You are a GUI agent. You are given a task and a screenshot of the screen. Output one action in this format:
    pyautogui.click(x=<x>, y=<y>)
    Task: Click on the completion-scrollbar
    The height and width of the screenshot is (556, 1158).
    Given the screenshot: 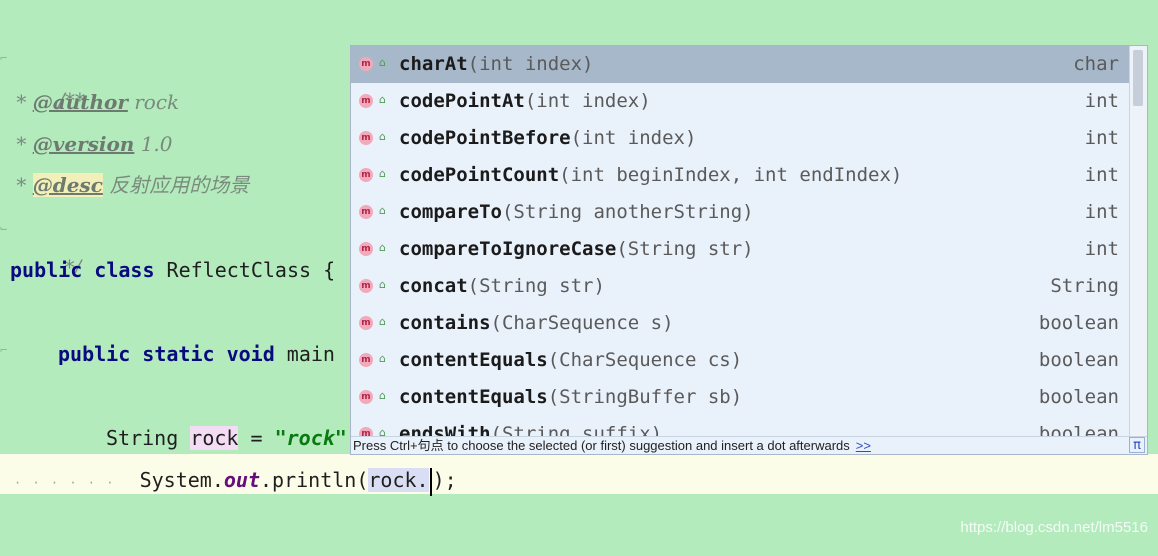 What is the action you would take?
    pyautogui.click(x=1138, y=242)
    